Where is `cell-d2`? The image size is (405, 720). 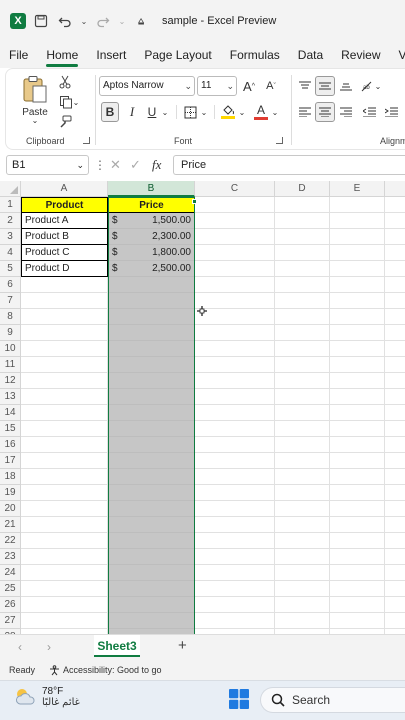 cell-d2 is located at coordinates (302, 221).